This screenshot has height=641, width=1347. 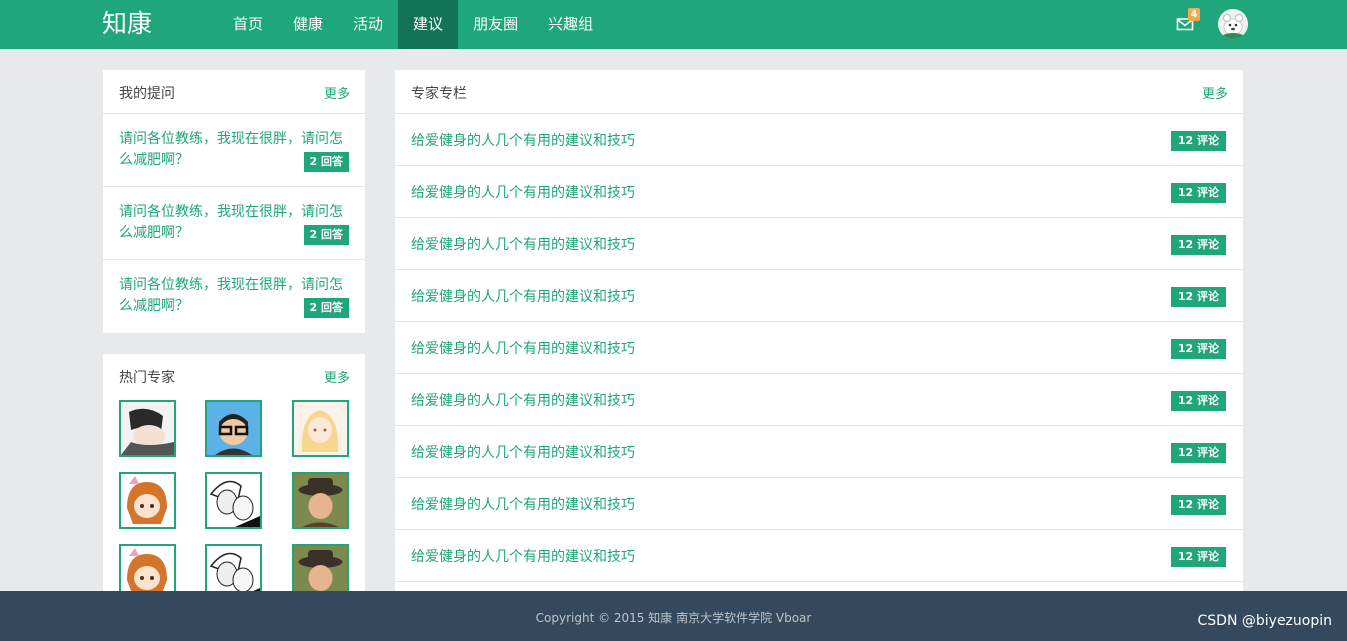 I want to click on panel-title: 专家专栏, so click(x=439, y=94).